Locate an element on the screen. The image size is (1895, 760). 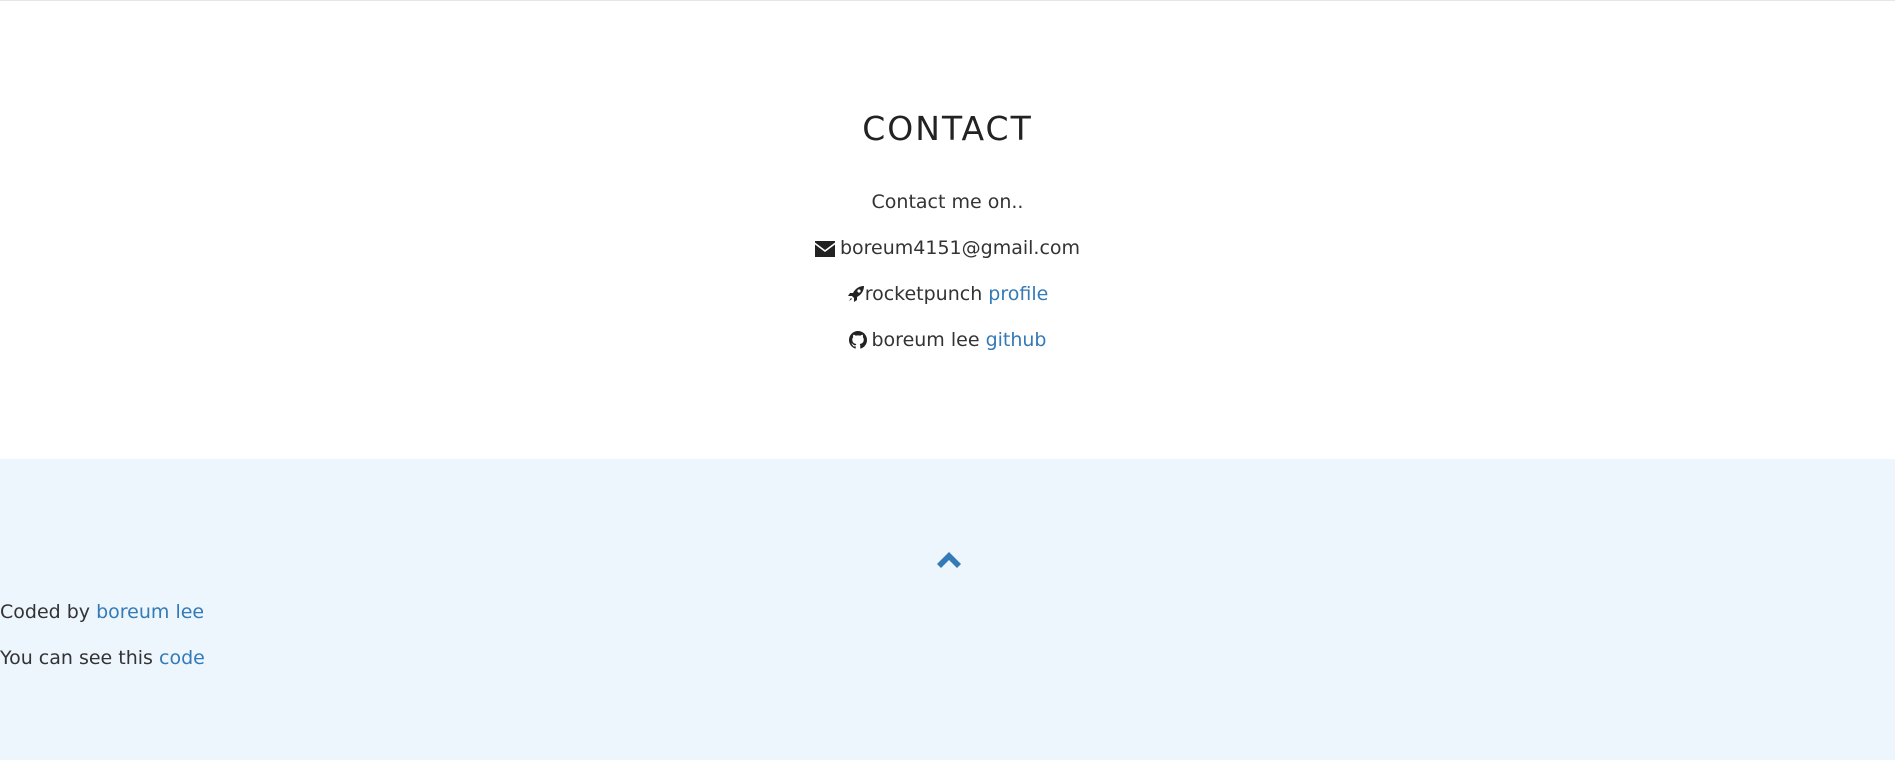
rocket-icon is located at coordinates (856, 294).